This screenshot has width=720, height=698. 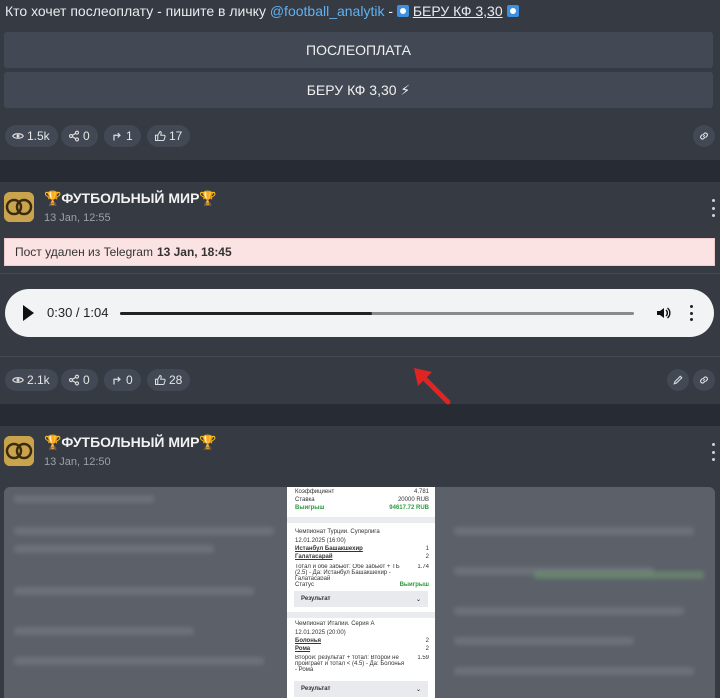 I want to click on views-counter: 2.1k, so click(x=31, y=380).